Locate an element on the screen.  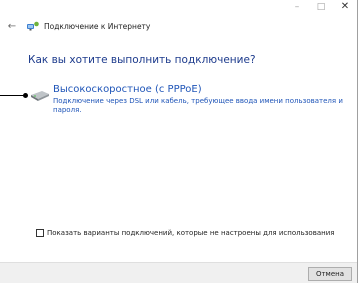
page-heading: Как вы хотите выполнить подключение? is located at coordinates (142, 60).